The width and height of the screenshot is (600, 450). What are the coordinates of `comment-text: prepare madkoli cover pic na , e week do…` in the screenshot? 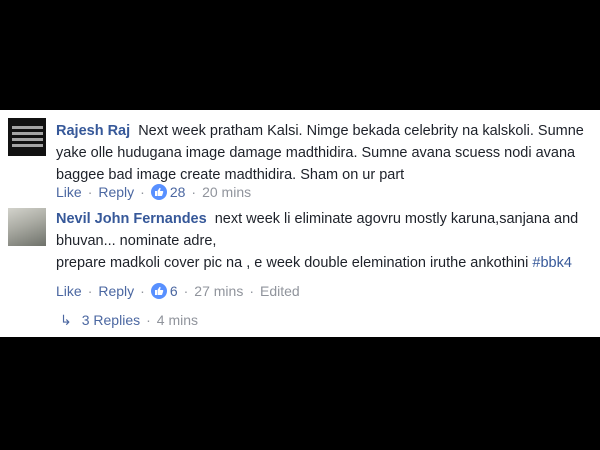 It's located at (294, 263).